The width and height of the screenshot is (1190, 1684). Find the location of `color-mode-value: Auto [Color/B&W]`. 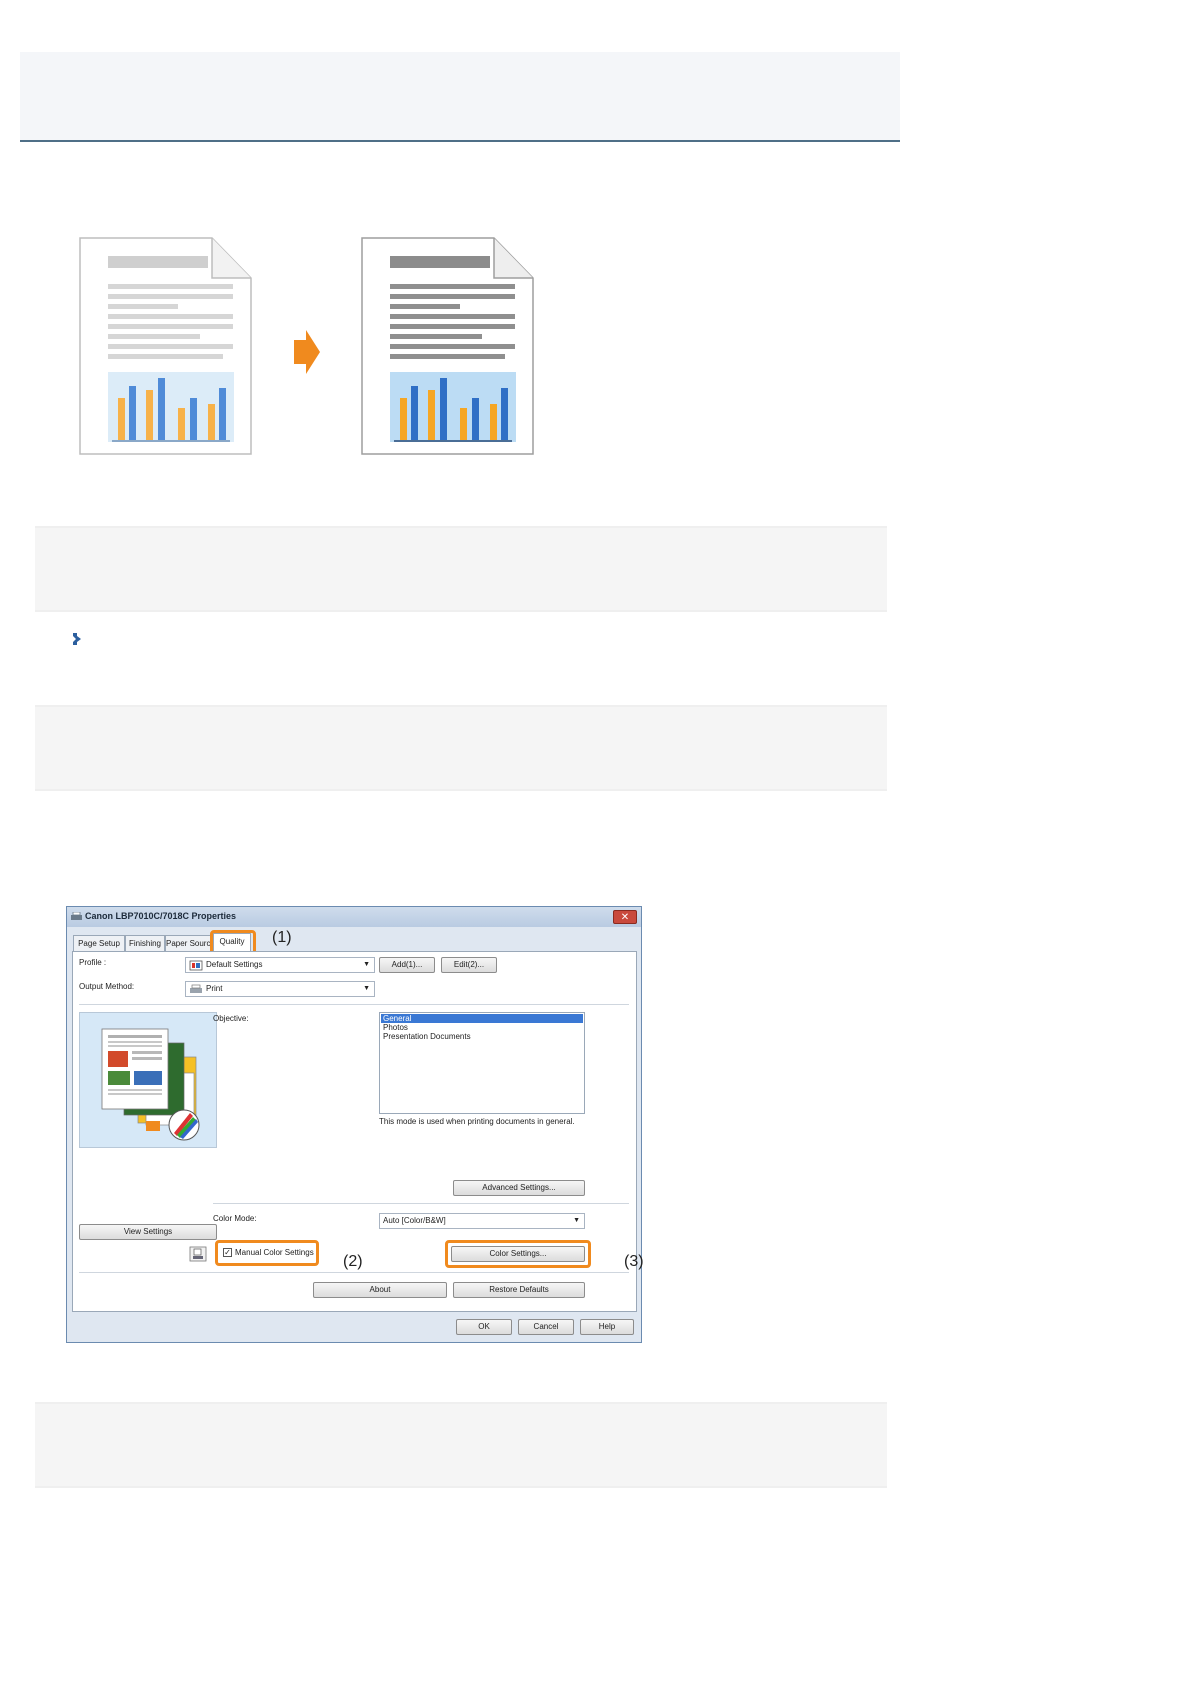

color-mode-value: Auto [Color/B&W] is located at coordinates (414, 1220).